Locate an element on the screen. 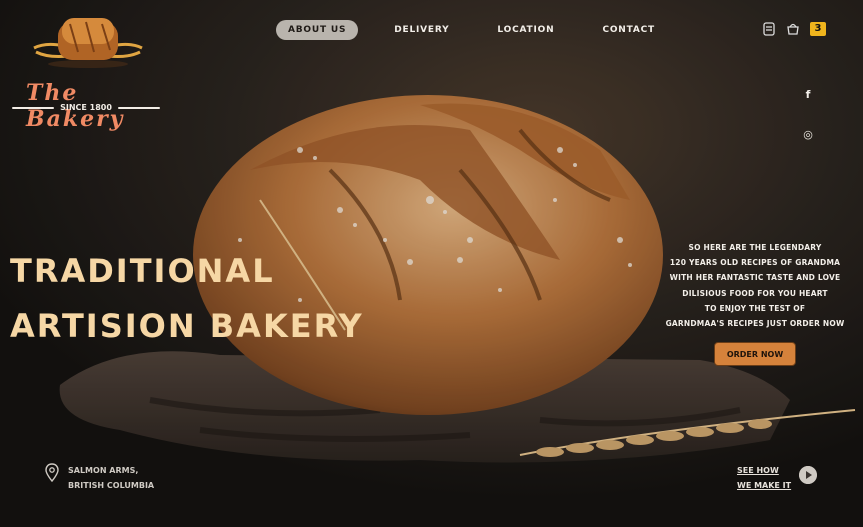 The image size is (863, 527). header-actions: 3 is located at coordinates (794, 29).